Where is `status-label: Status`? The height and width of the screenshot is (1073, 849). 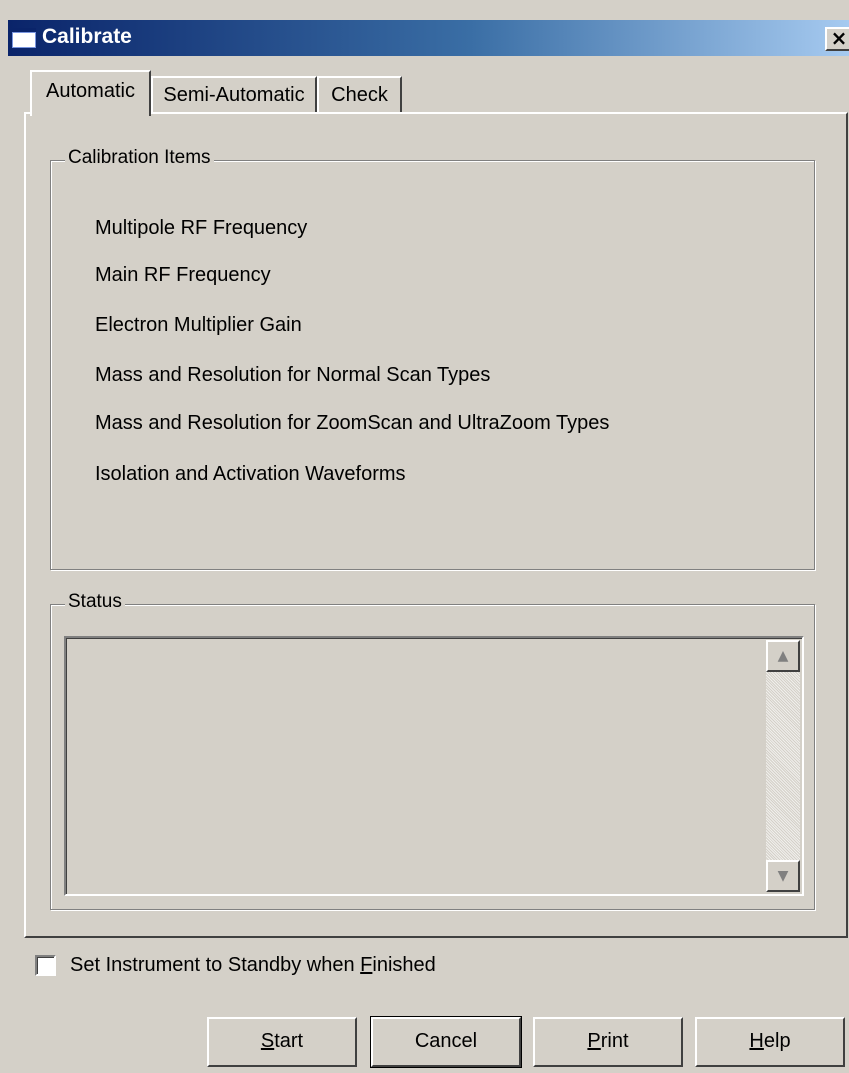 status-label: Status is located at coordinates (95, 602).